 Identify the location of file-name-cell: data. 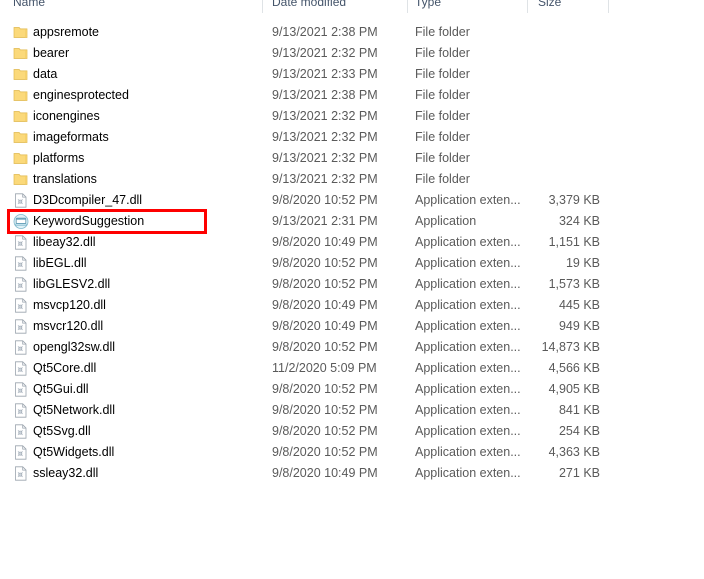
(145, 74).